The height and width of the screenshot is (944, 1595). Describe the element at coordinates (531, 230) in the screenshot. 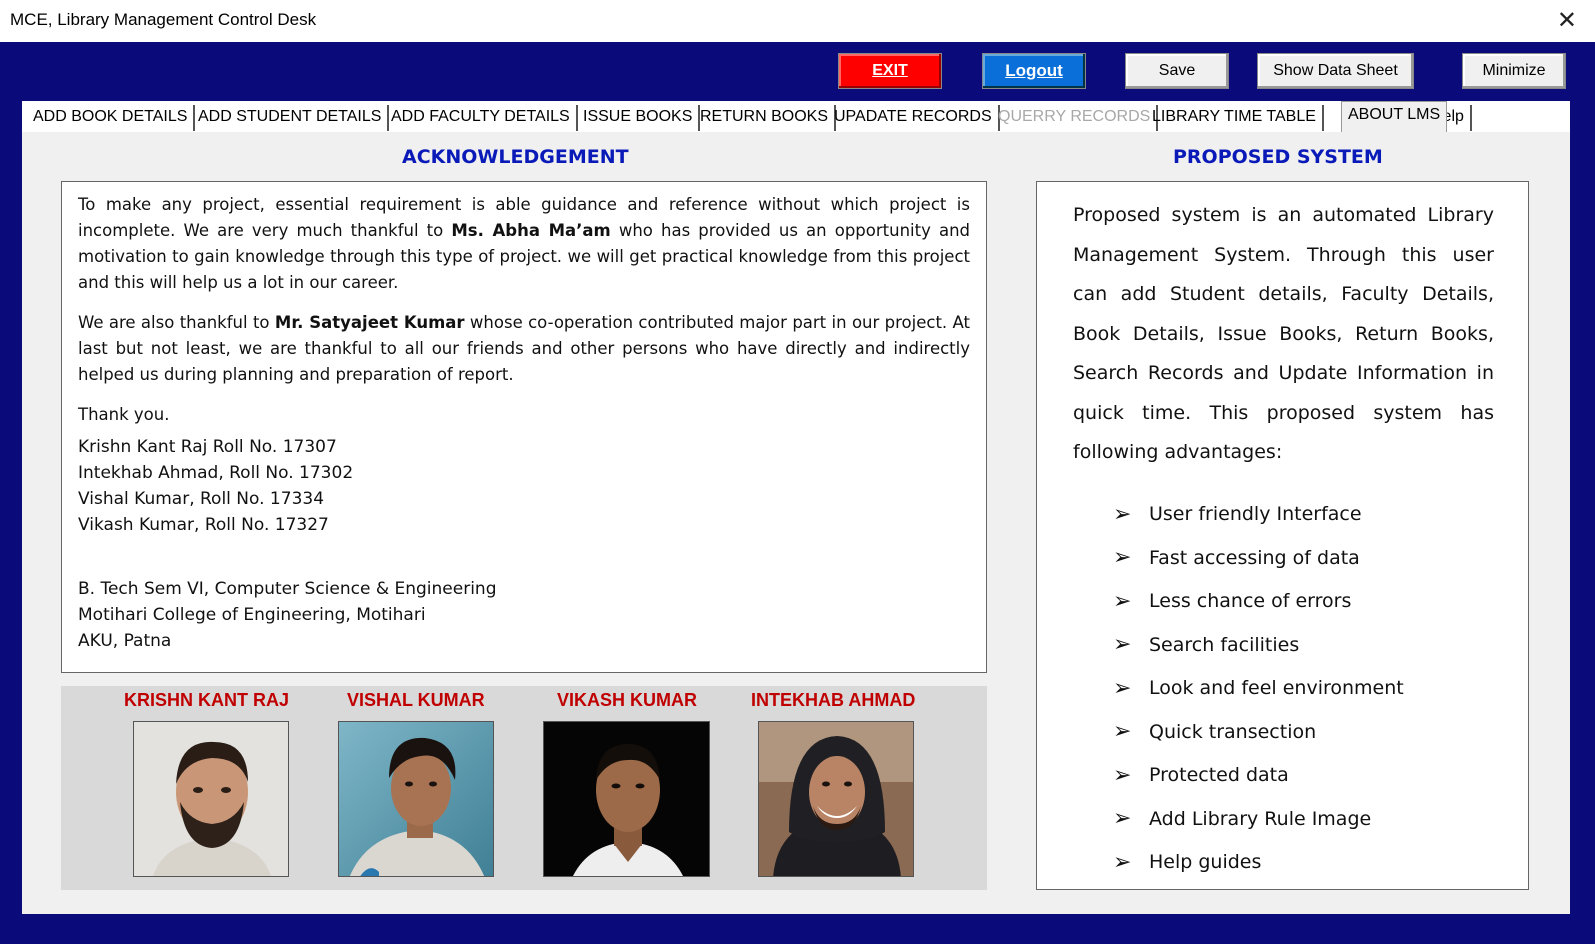

I see `ack-p1-bold: Ms. Abha Ma’am` at that location.